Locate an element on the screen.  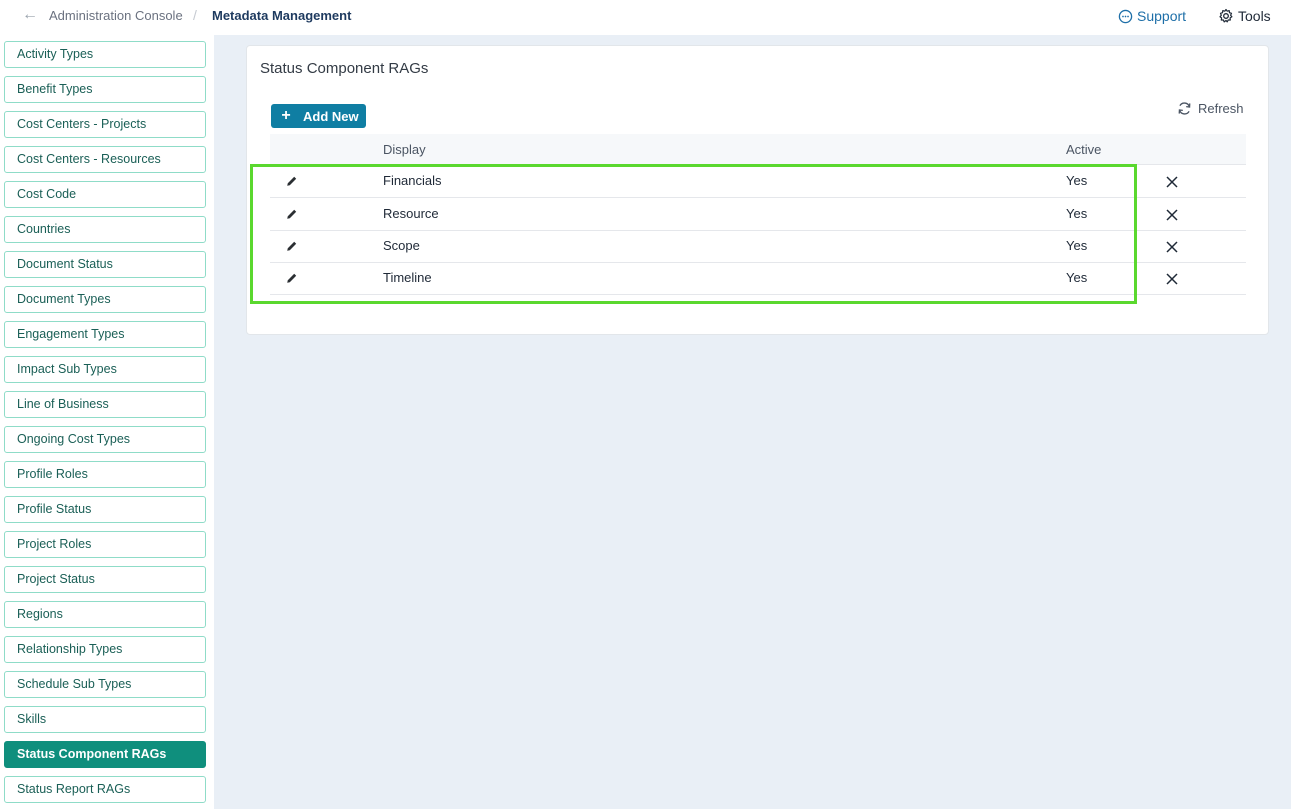
refresh-icon is located at coordinates (1184, 108).